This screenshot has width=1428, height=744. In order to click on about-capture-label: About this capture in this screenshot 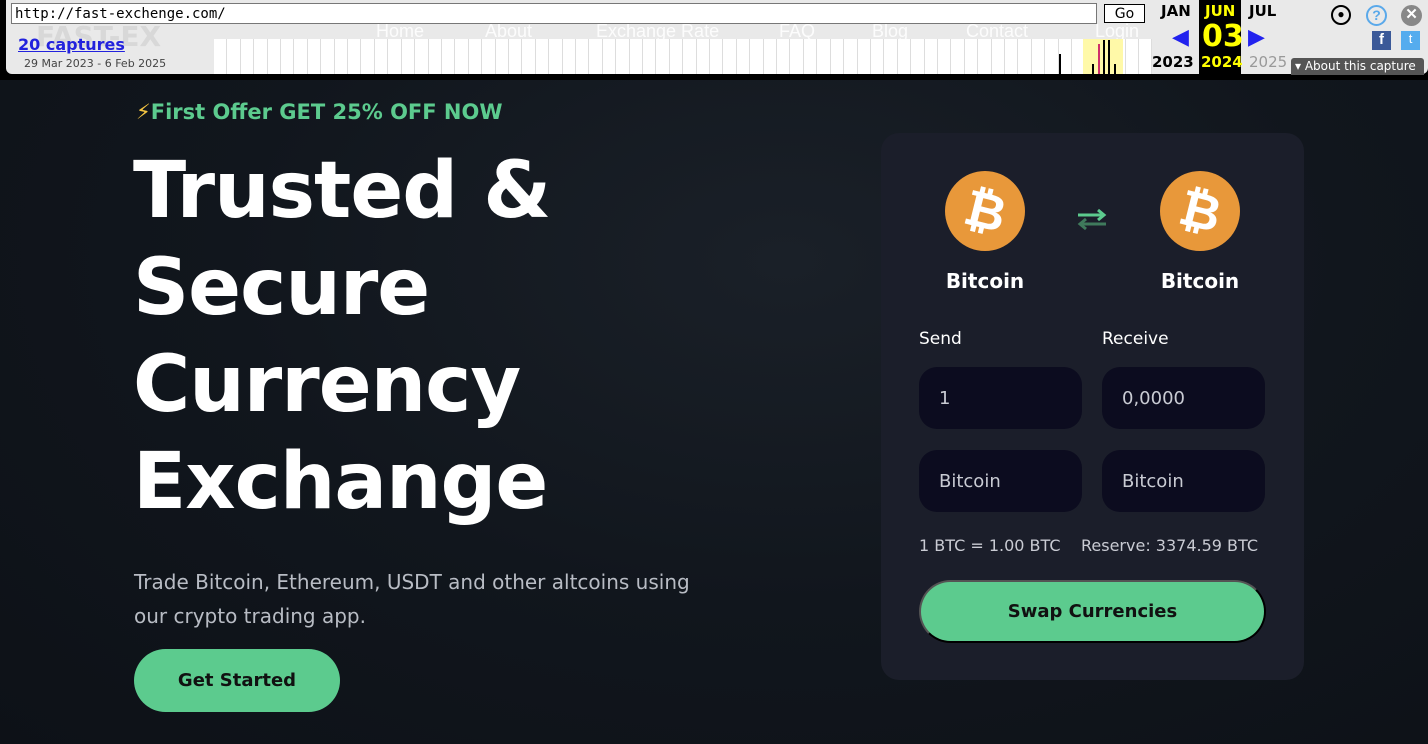, I will do `click(1360, 66)`.